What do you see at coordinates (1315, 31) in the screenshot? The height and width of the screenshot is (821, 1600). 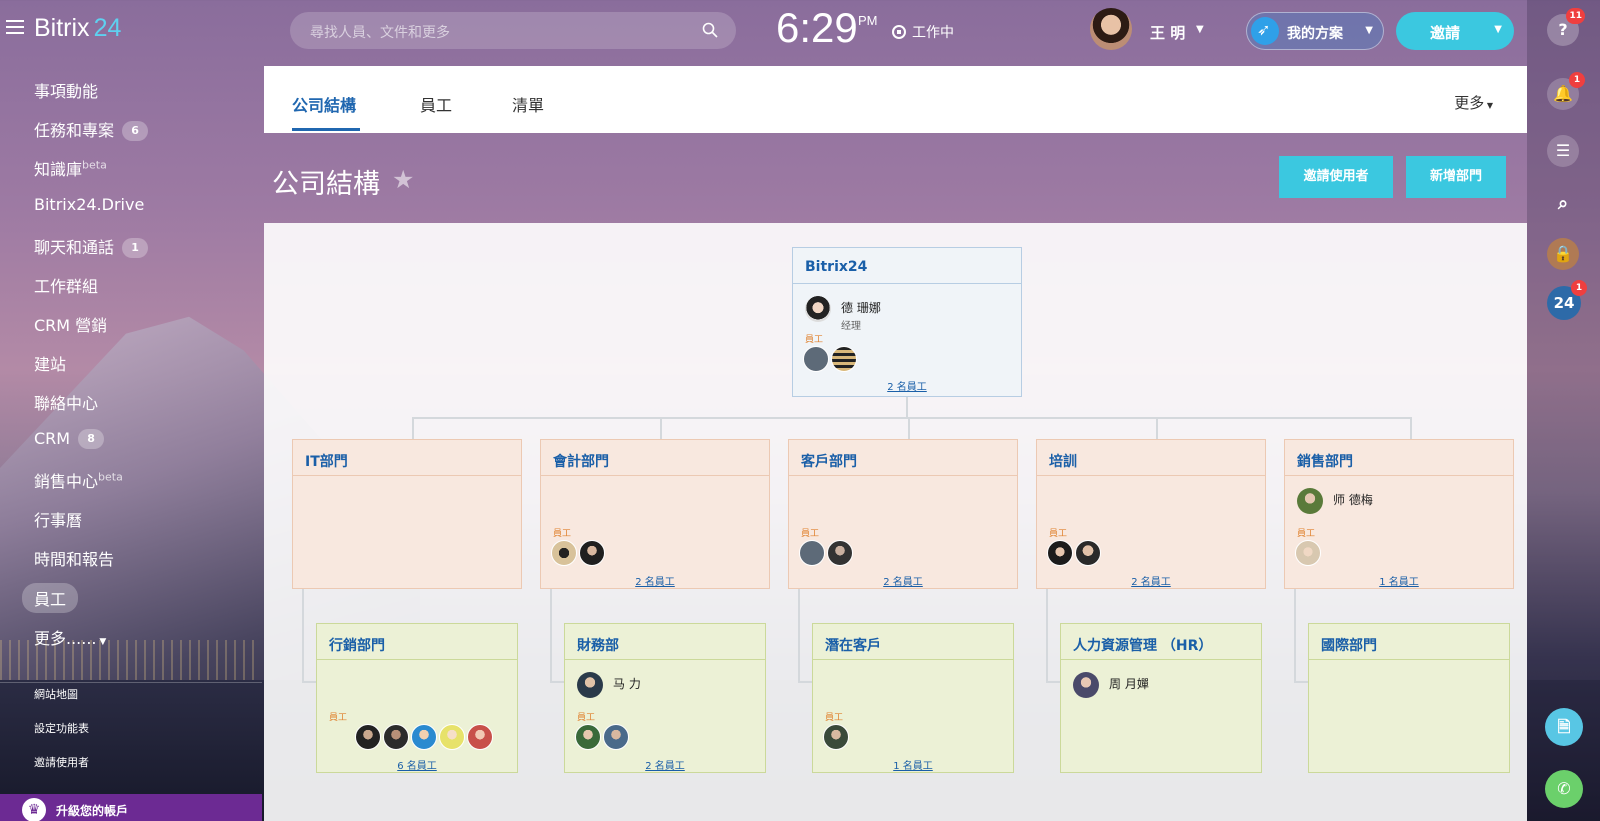 I see `my-plan-button: 我的方案 ▼` at bounding box center [1315, 31].